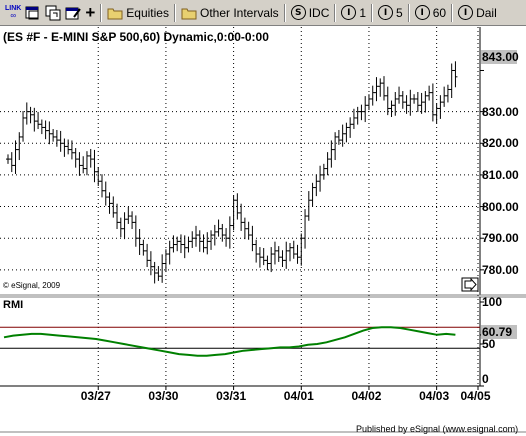 The height and width of the screenshot is (436, 526). I want to click on scroll-arrow-icon, so click(470, 284).